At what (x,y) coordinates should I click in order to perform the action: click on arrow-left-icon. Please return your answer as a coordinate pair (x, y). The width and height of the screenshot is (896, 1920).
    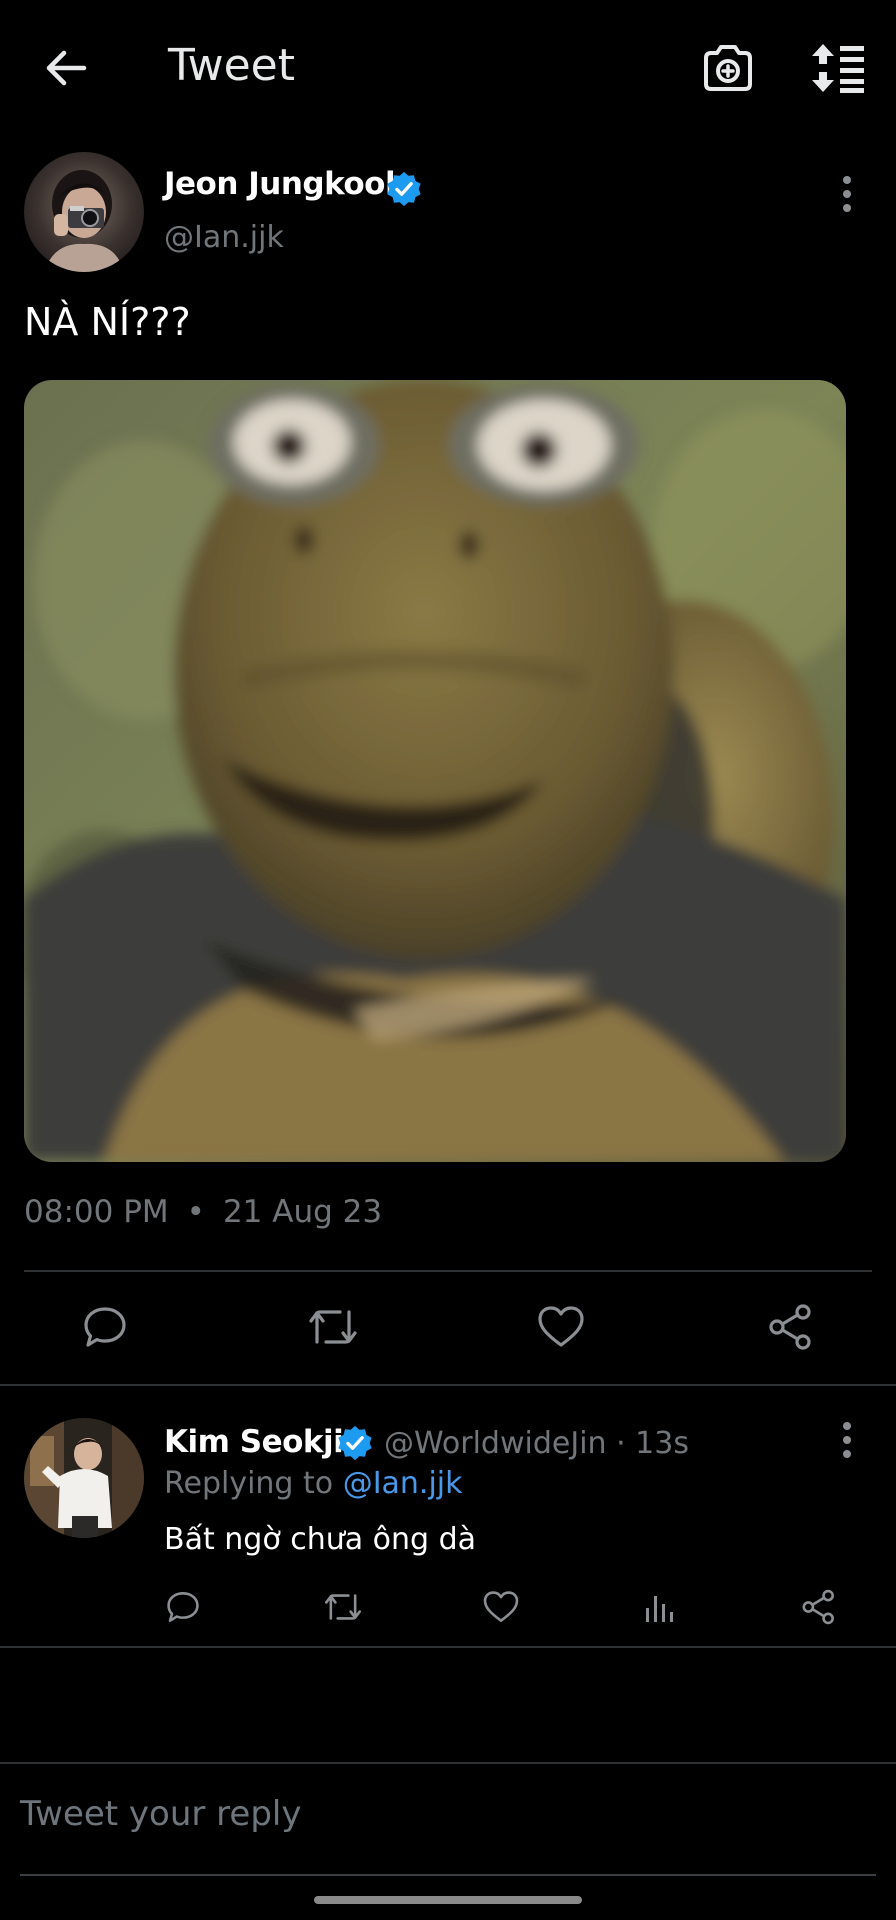
    Looking at the image, I should click on (66, 68).